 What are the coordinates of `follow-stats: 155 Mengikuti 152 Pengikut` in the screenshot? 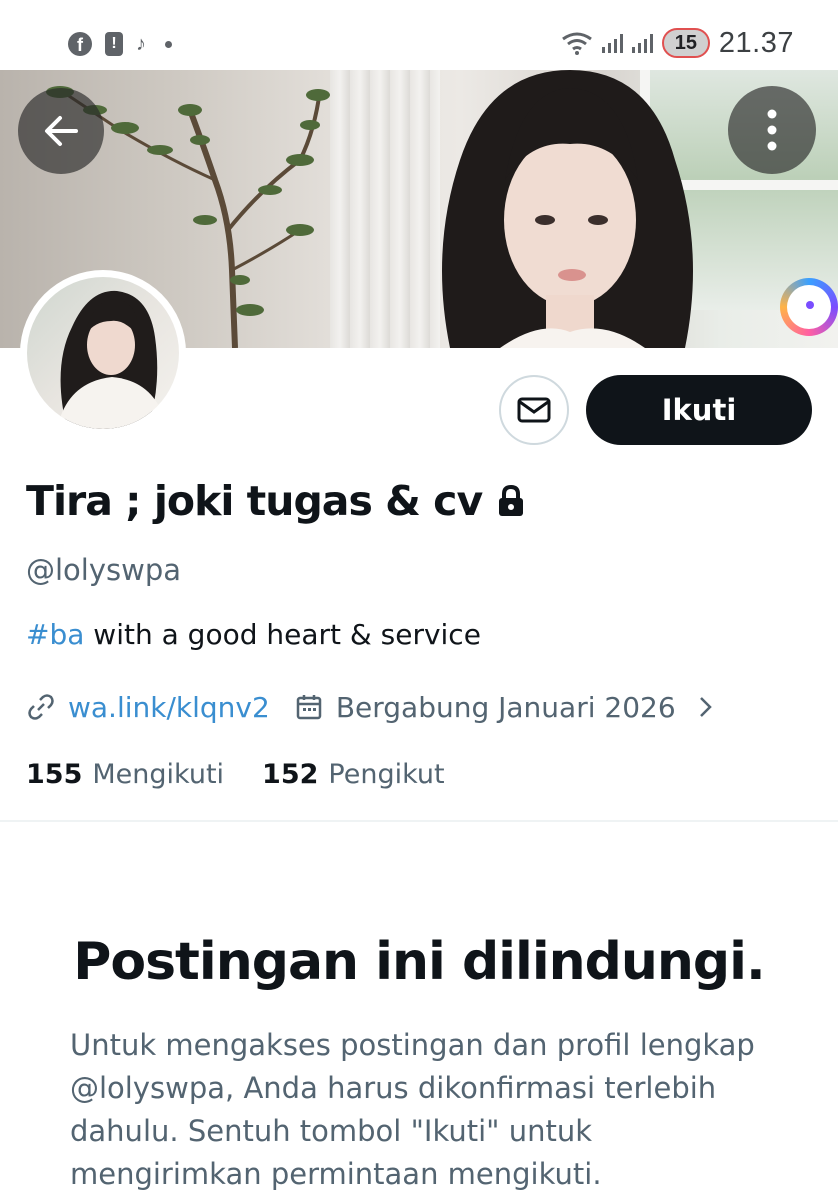 It's located at (235, 774).